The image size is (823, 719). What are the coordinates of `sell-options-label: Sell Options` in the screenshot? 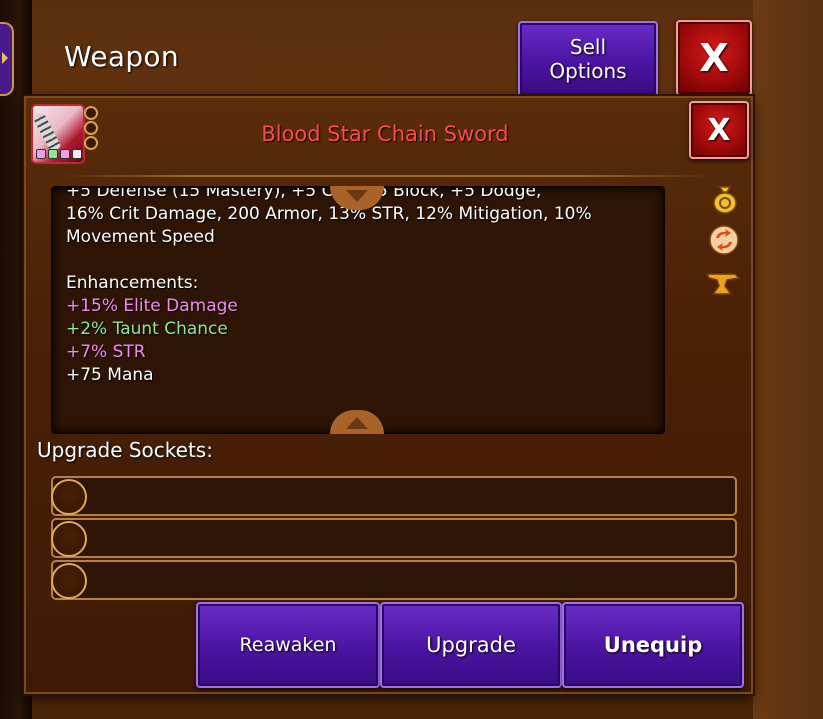 It's located at (588, 59).